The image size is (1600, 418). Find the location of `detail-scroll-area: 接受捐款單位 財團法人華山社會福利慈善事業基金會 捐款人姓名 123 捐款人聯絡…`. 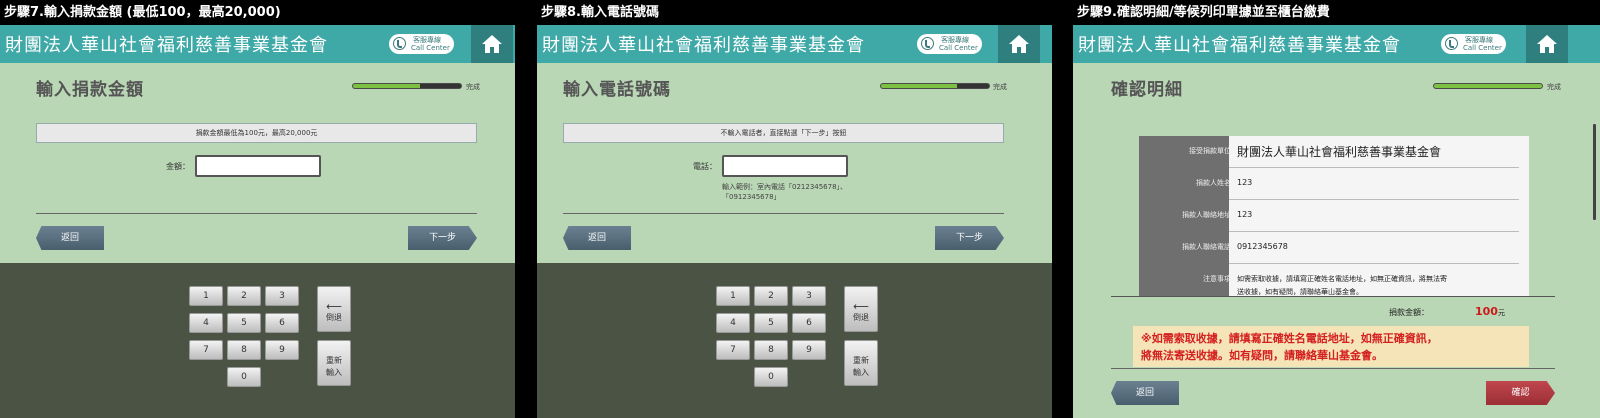

detail-scroll-area: 接受捐款單位 財團法人華山社會福利慈善事業基金會 捐款人姓名 123 捐款人聯絡… is located at coordinates (1333, 210).